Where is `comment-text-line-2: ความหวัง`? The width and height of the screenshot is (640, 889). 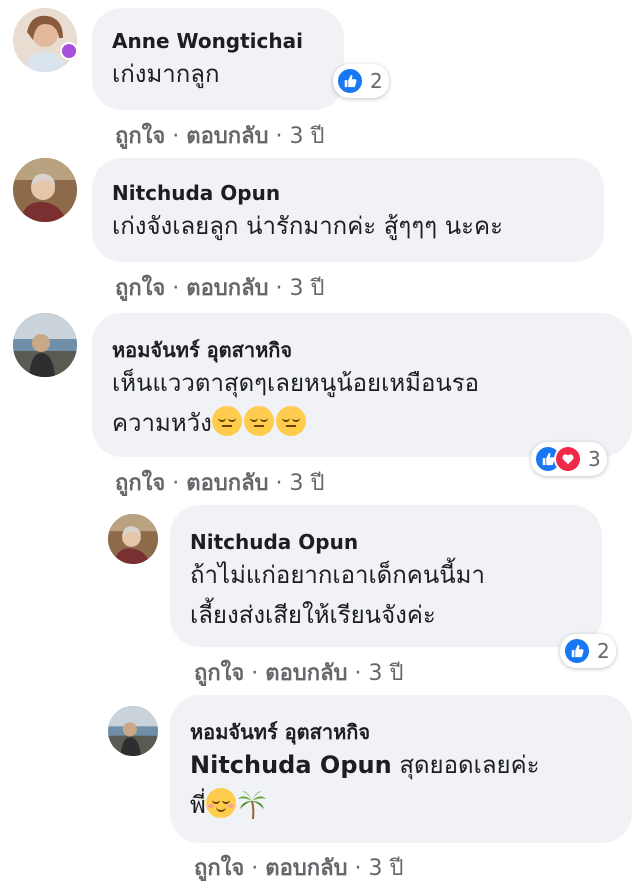 comment-text-line-2: ความหวัง is located at coordinates (362, 423).